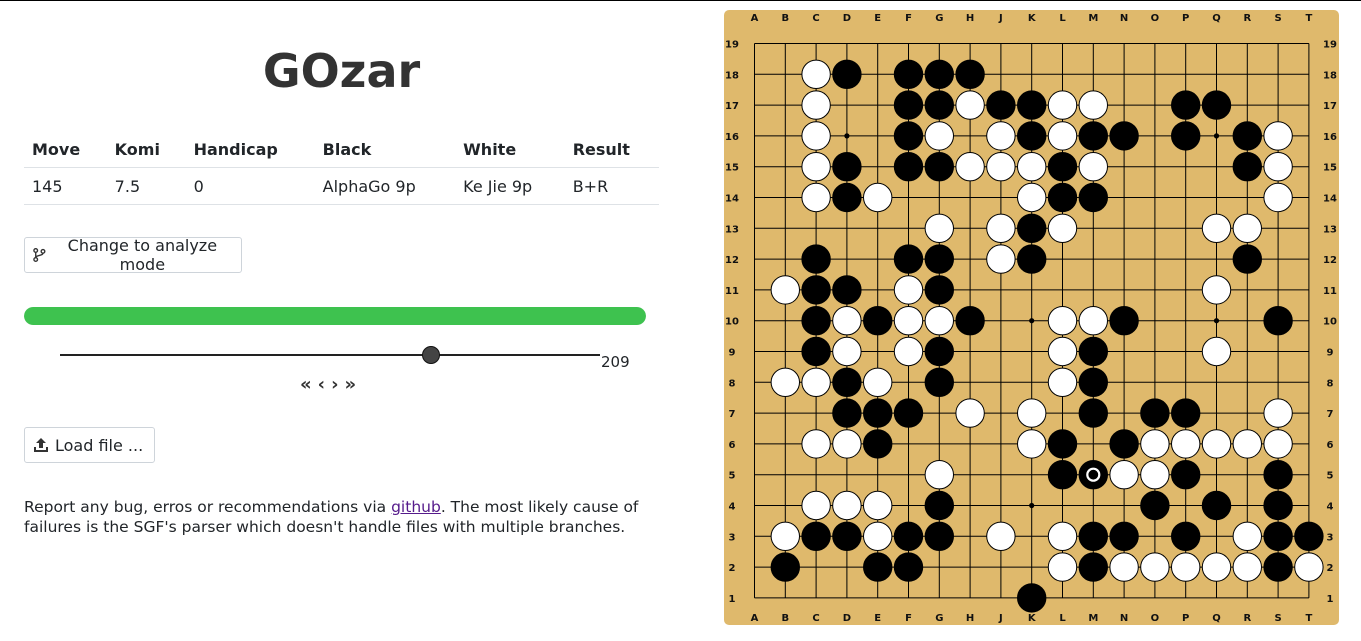  What do you see at coordinates (732, 599) in the screenshot?
I see `row-label-left: 1` at bounding box center [732, 599].